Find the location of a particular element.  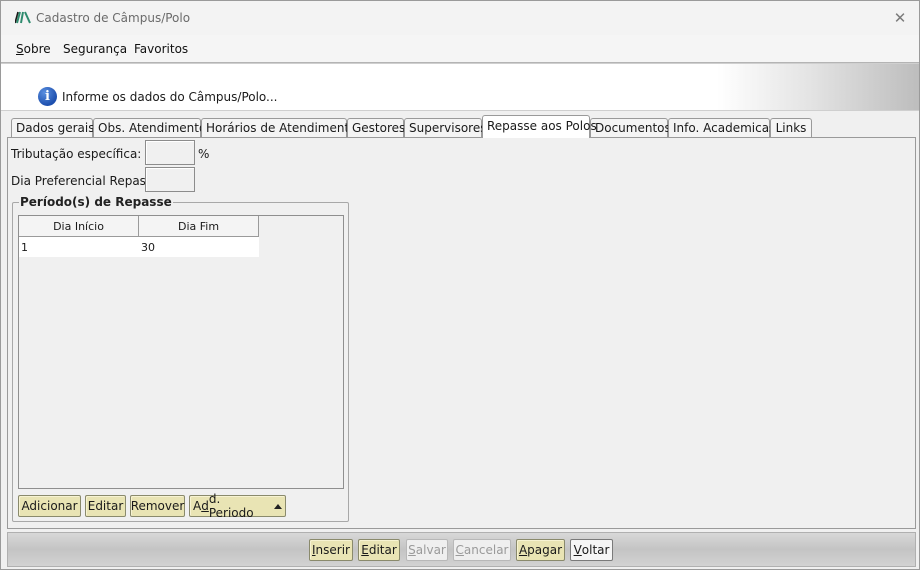

menu-sobre: Sobre is located at coordinates (33, 49).